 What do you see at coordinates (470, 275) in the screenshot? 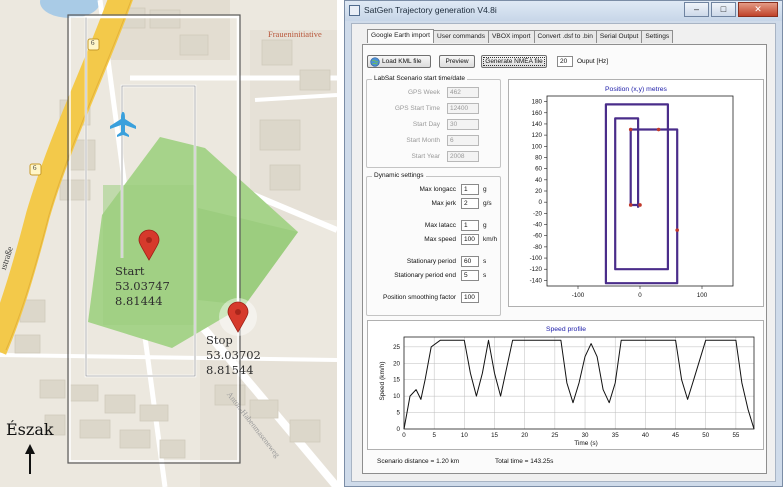
I see `stationary-period-end-field: 5` at bounding box center [470, 275].